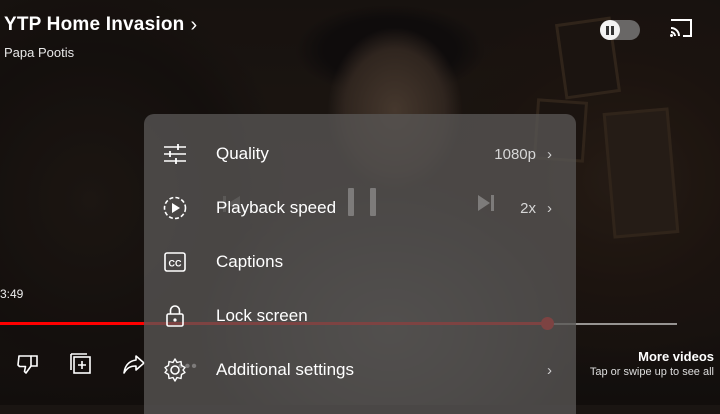  What do you see at coordinates (676, 356) in the screenshot?
I see `more-videos-title: More videos` at bounding box center [676, 356].